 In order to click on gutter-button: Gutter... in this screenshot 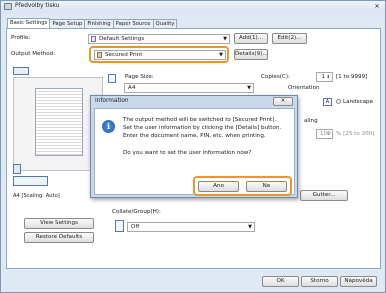, I will do `click(324, 195)`.